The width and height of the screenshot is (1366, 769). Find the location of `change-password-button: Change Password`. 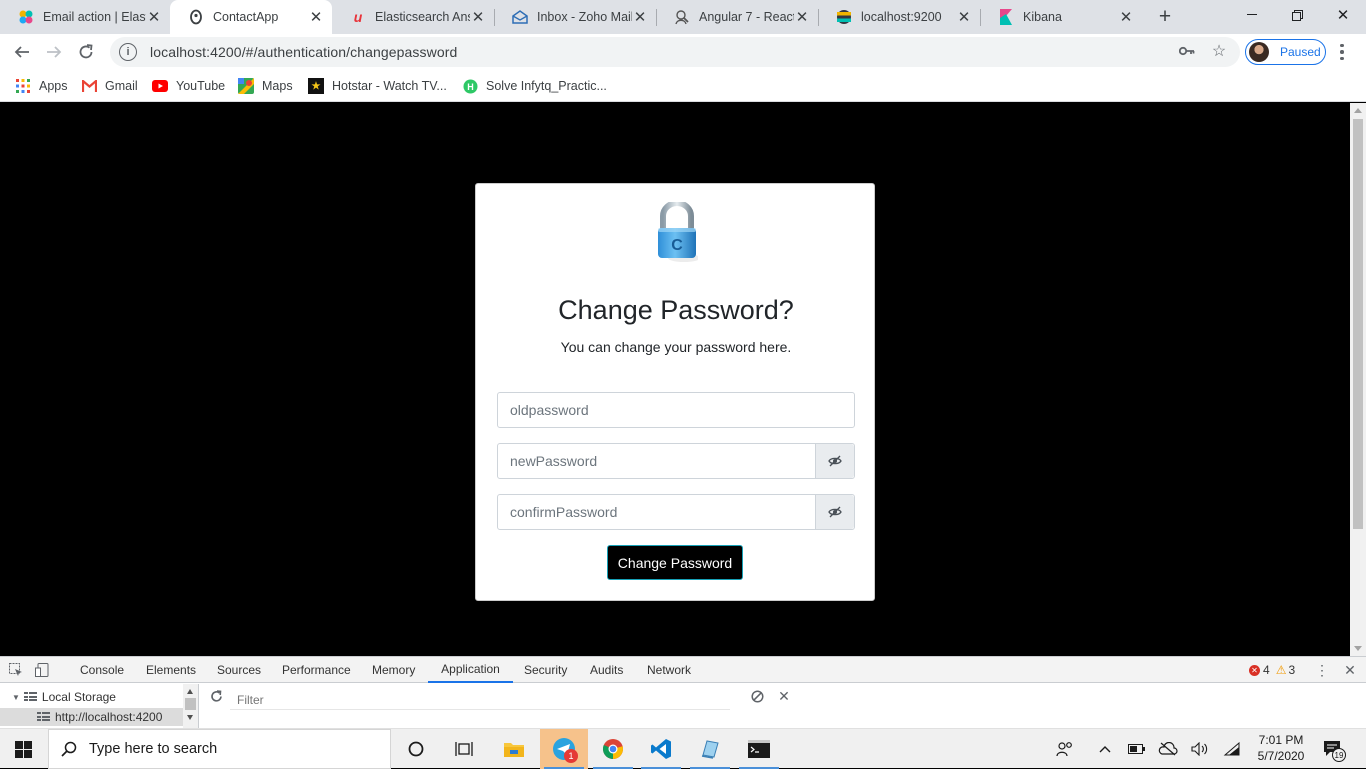

change-password-button: Change Password is located at coordinates (675, 562).